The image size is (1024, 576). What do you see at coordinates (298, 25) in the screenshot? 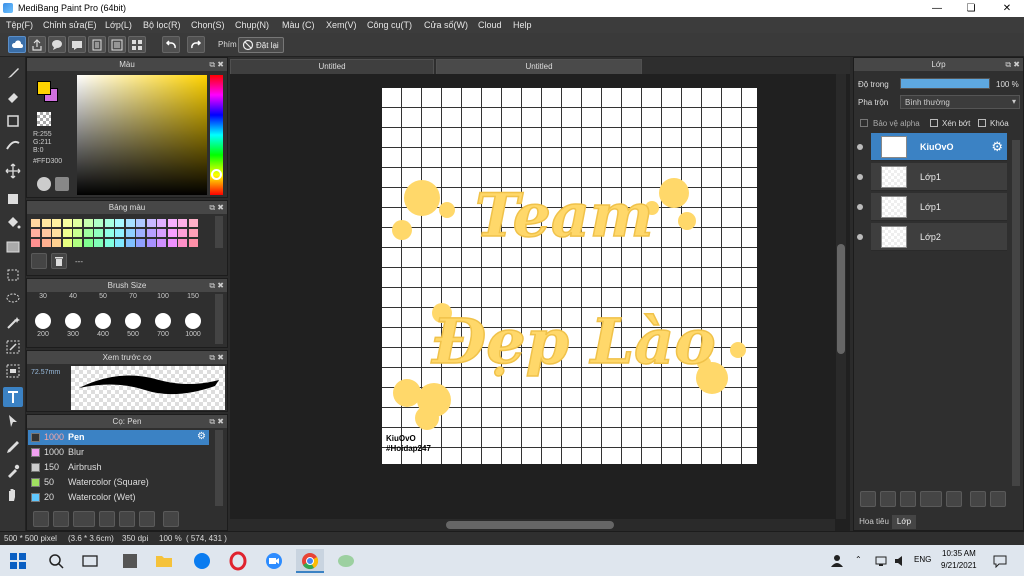
I see `menu-color: Màu (C)` at bounding box center [298, 25].